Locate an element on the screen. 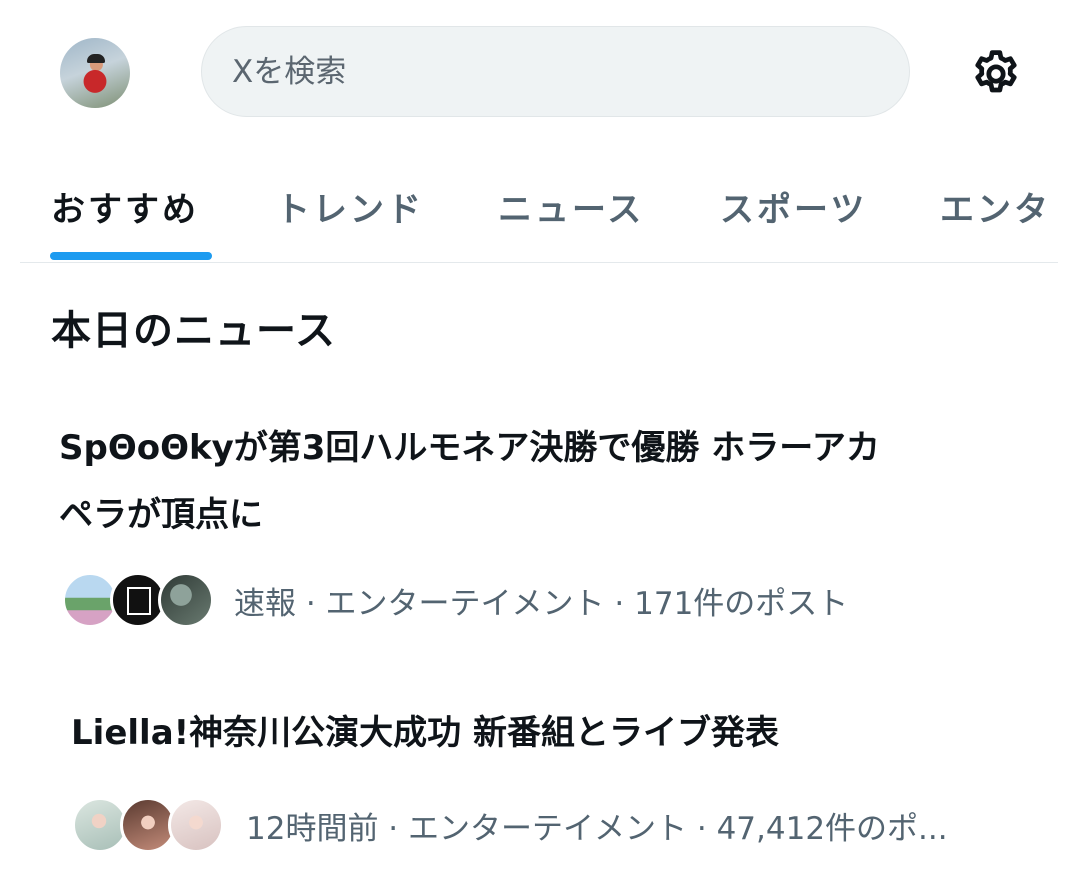  tab-label: トレンド is located at coordinates (350, 209).